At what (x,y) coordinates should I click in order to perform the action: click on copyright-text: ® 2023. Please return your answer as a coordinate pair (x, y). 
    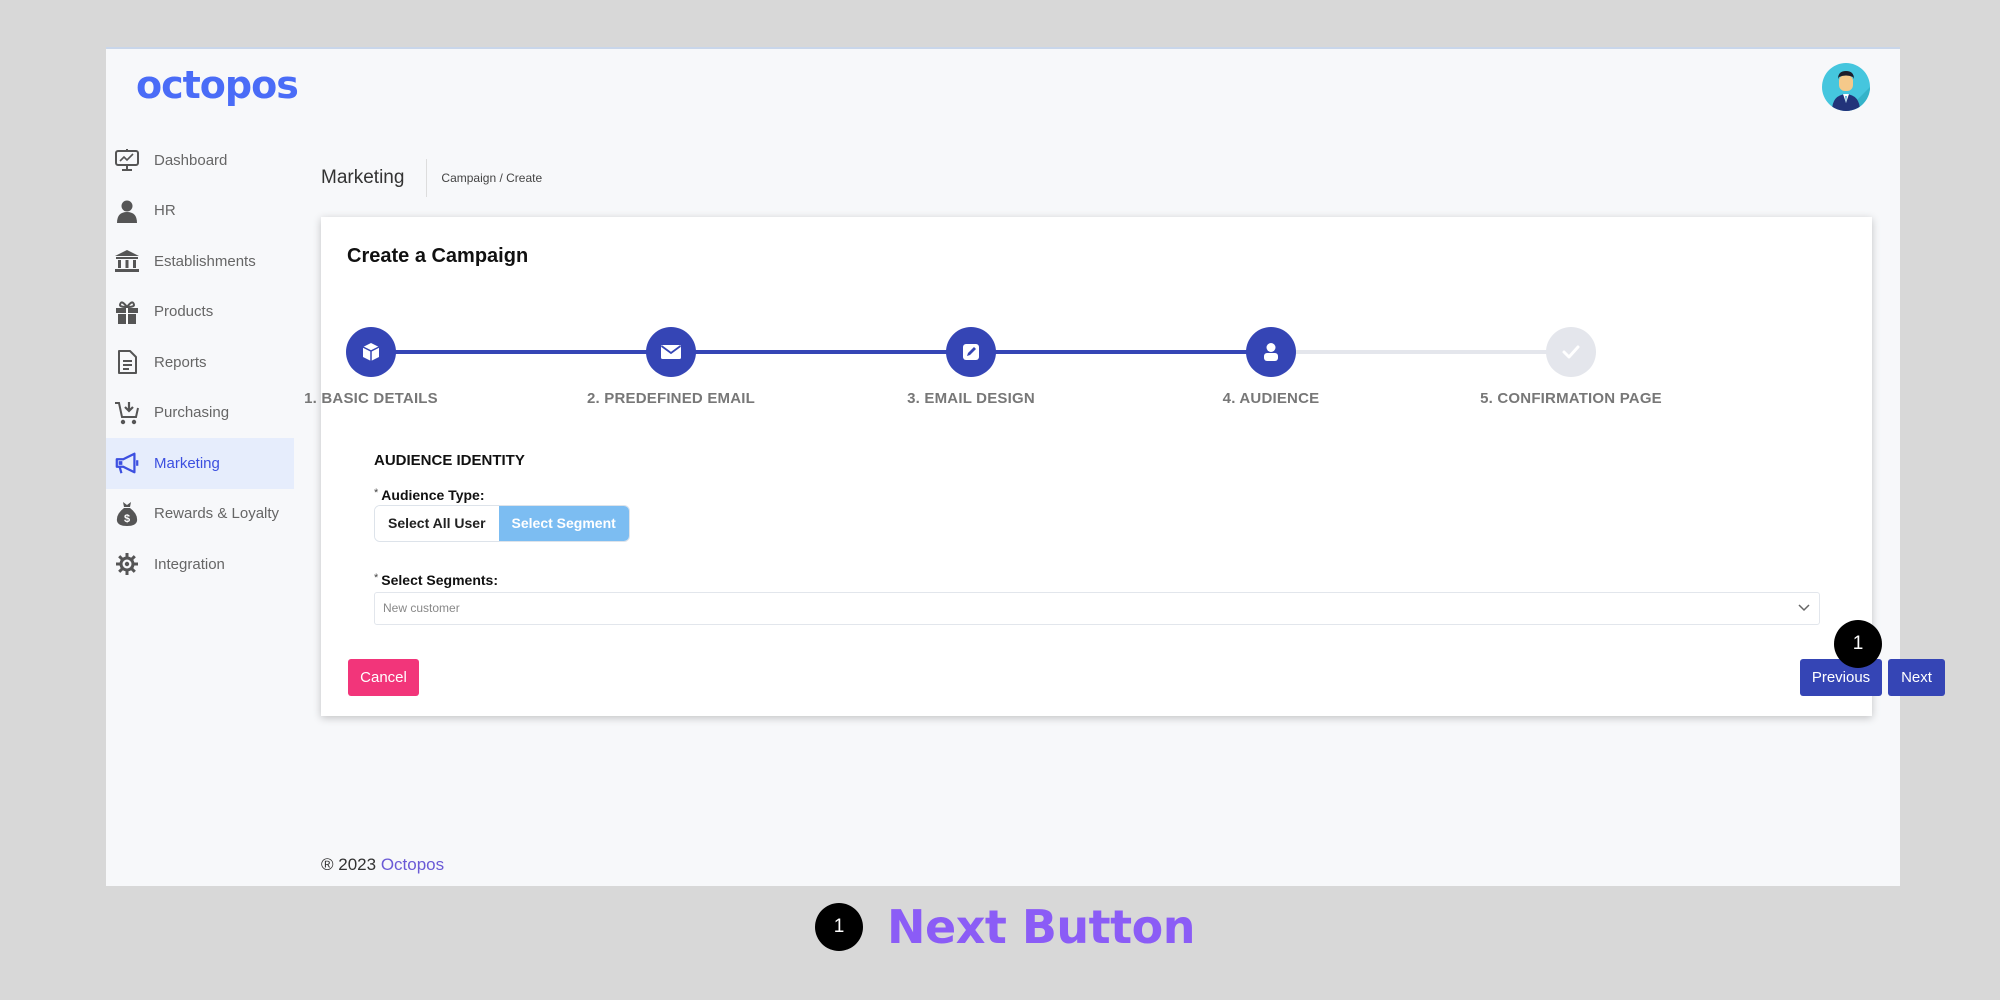
    Looking at the image, I should click on (349, 864).